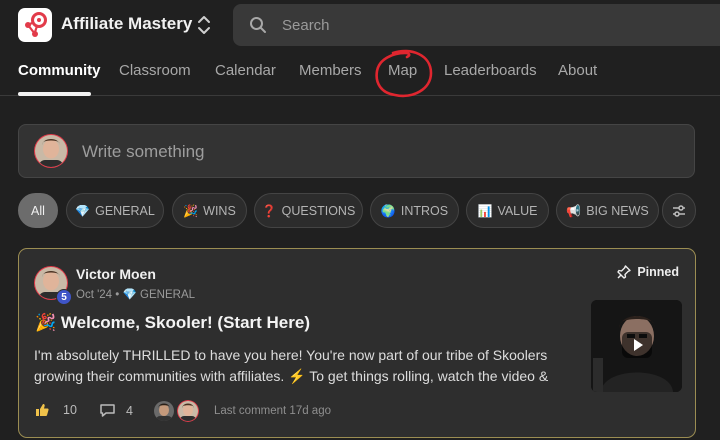  What do you see at coordinates (64, 297) in the screenshot?
I see `level-badge: 5` at bounding box center [64, 297].